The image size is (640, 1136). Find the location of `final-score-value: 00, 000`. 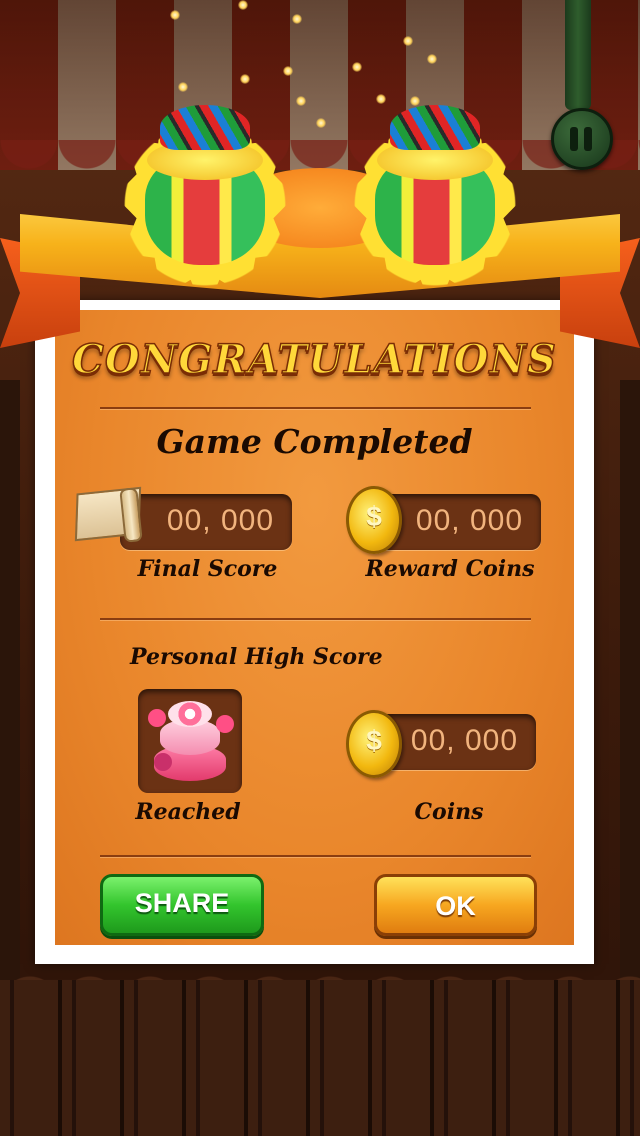

final-score-value: 00, 000 is located at coordinates (220, 520).